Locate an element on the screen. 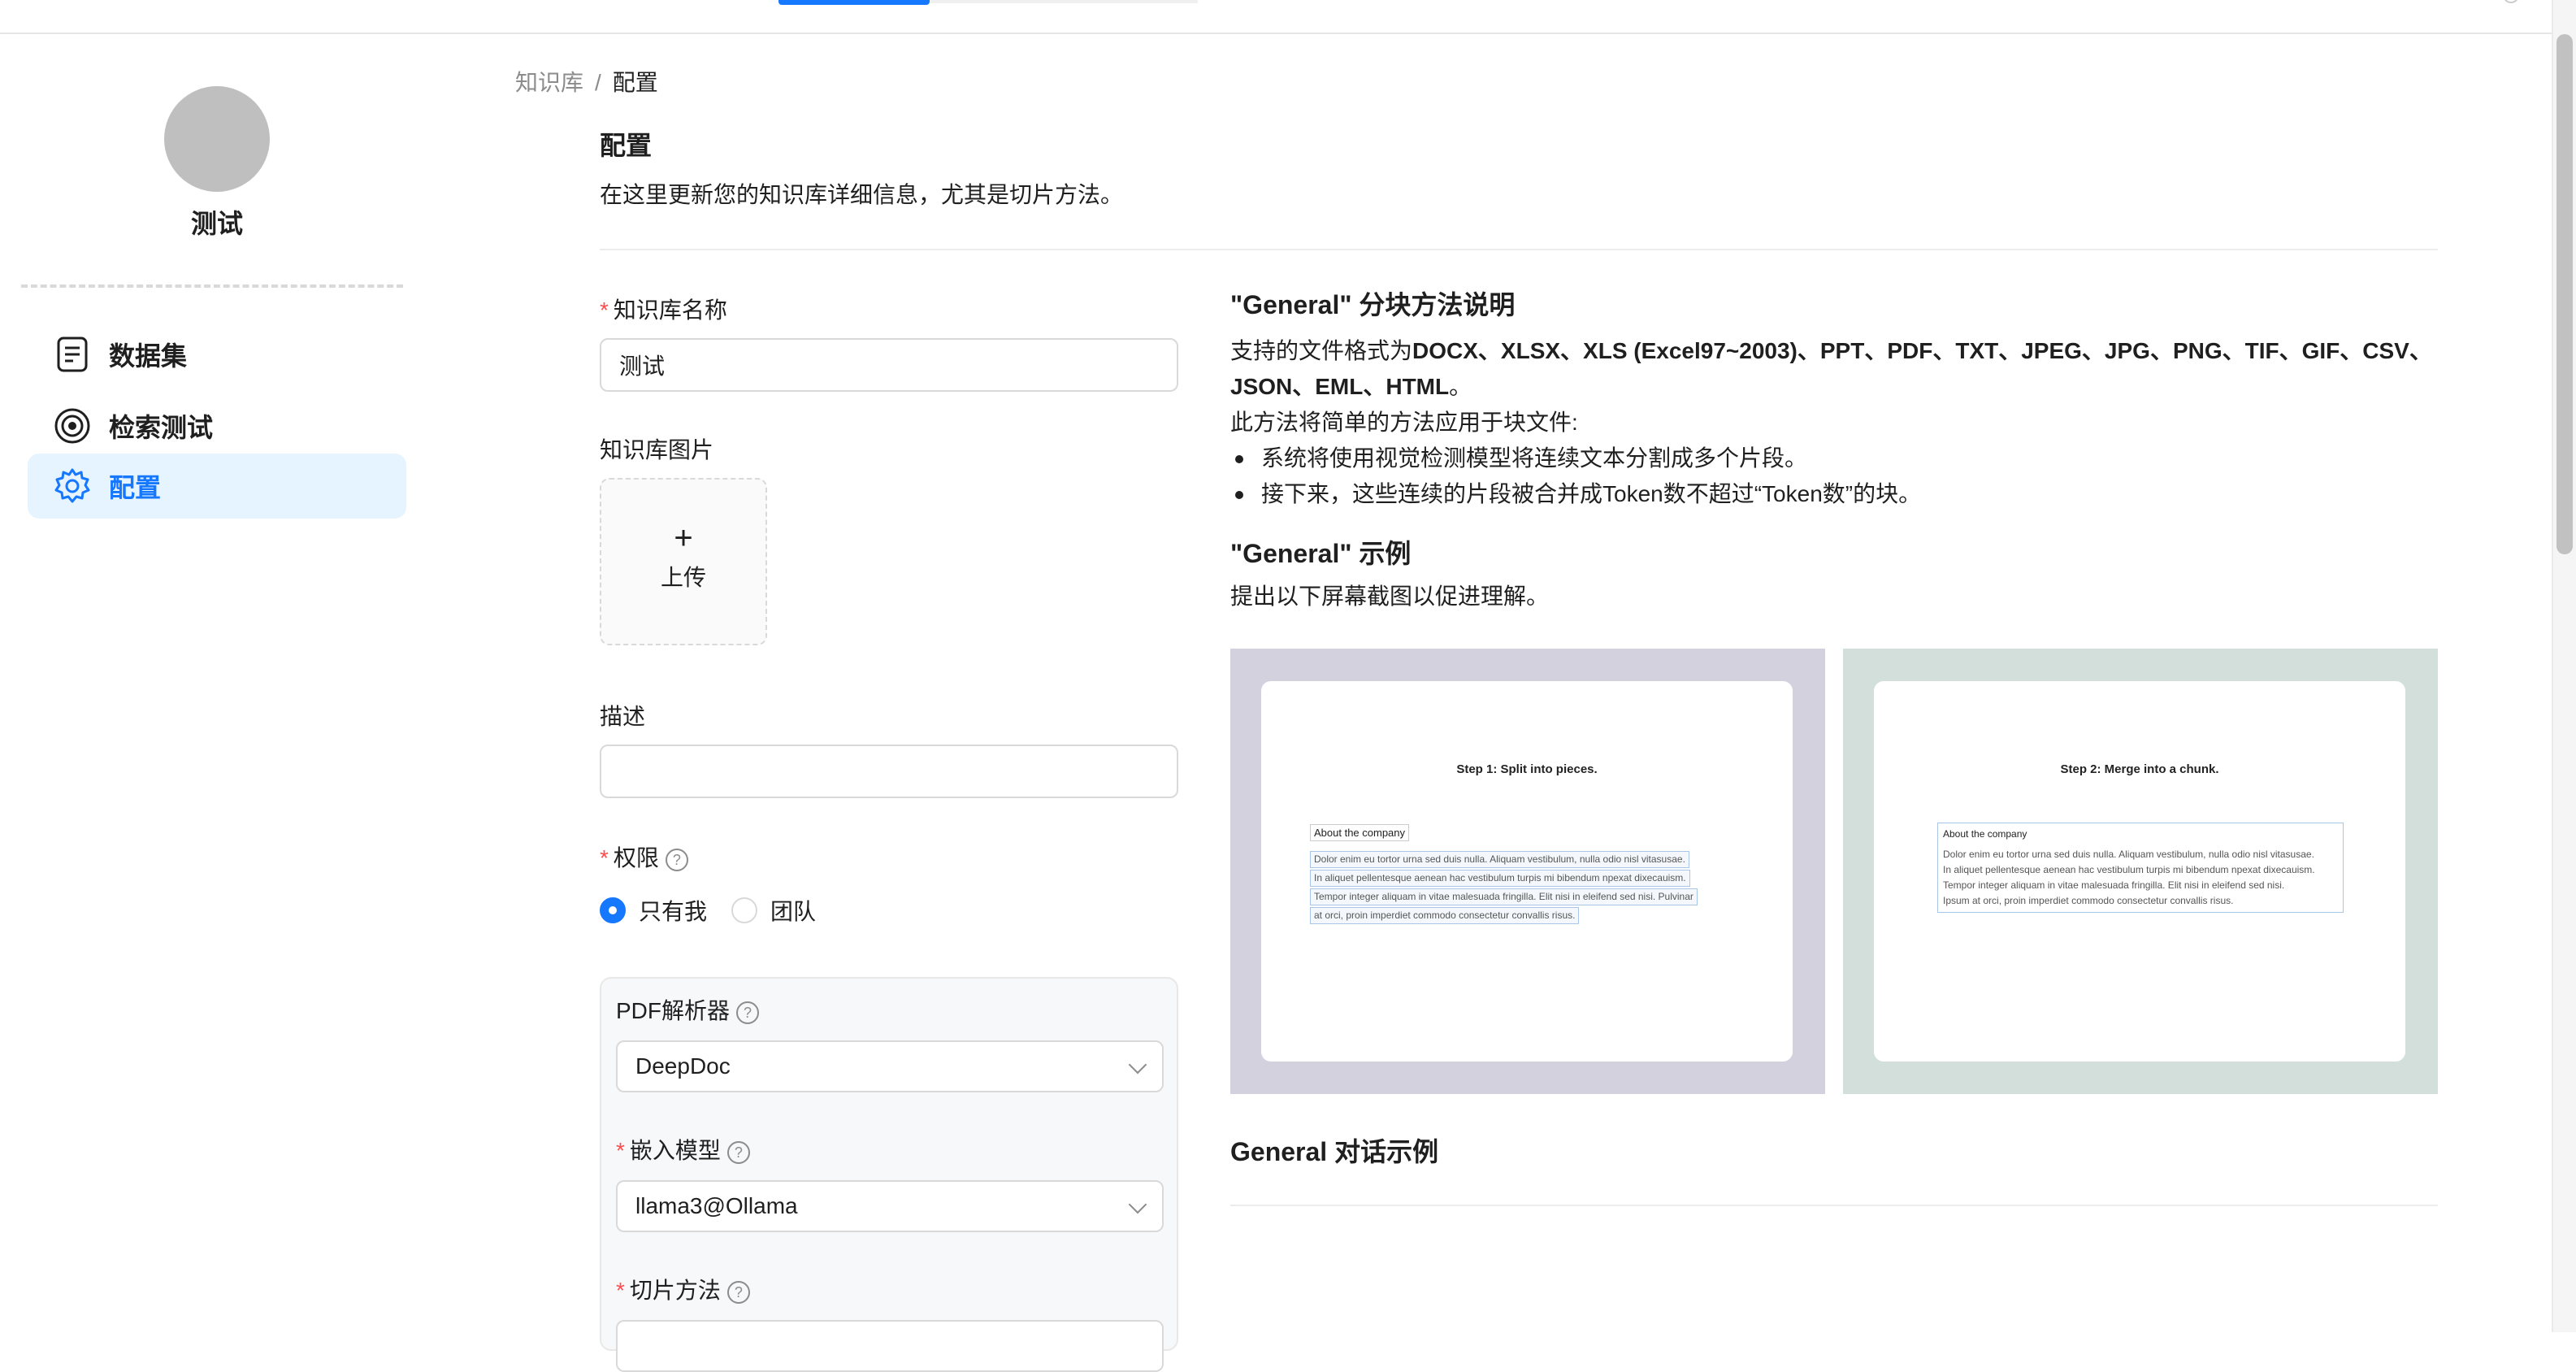  description-input is located at coordinates (889, 771).